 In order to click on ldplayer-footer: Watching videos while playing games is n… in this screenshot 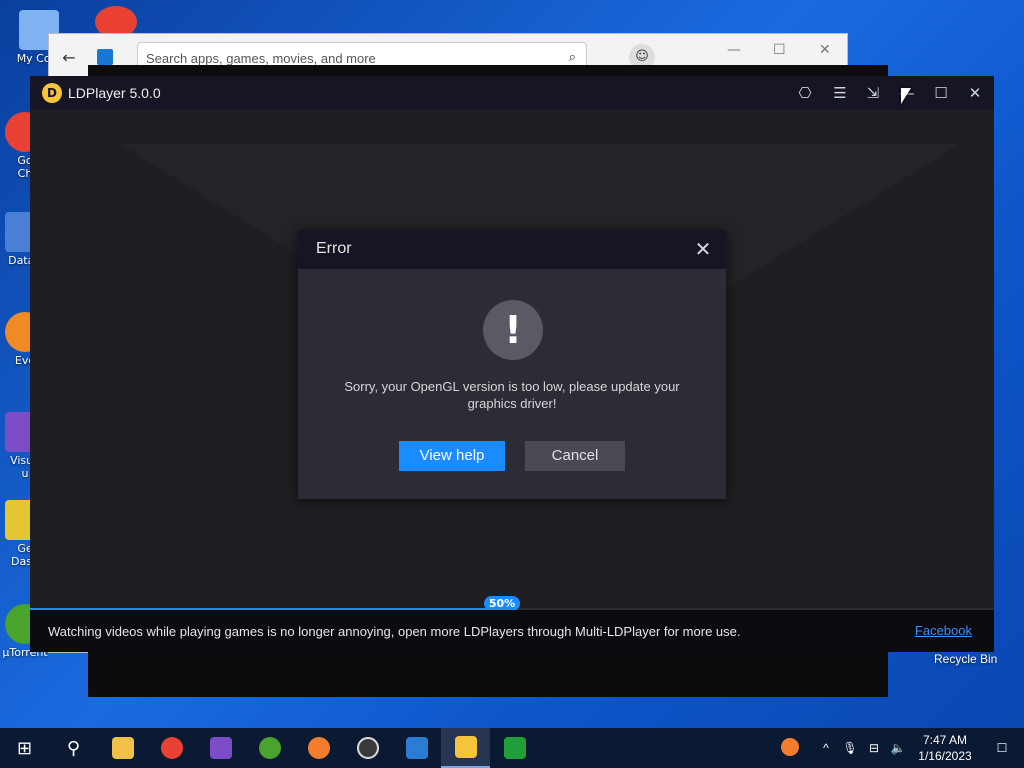, I will do `click(512, 631)`.